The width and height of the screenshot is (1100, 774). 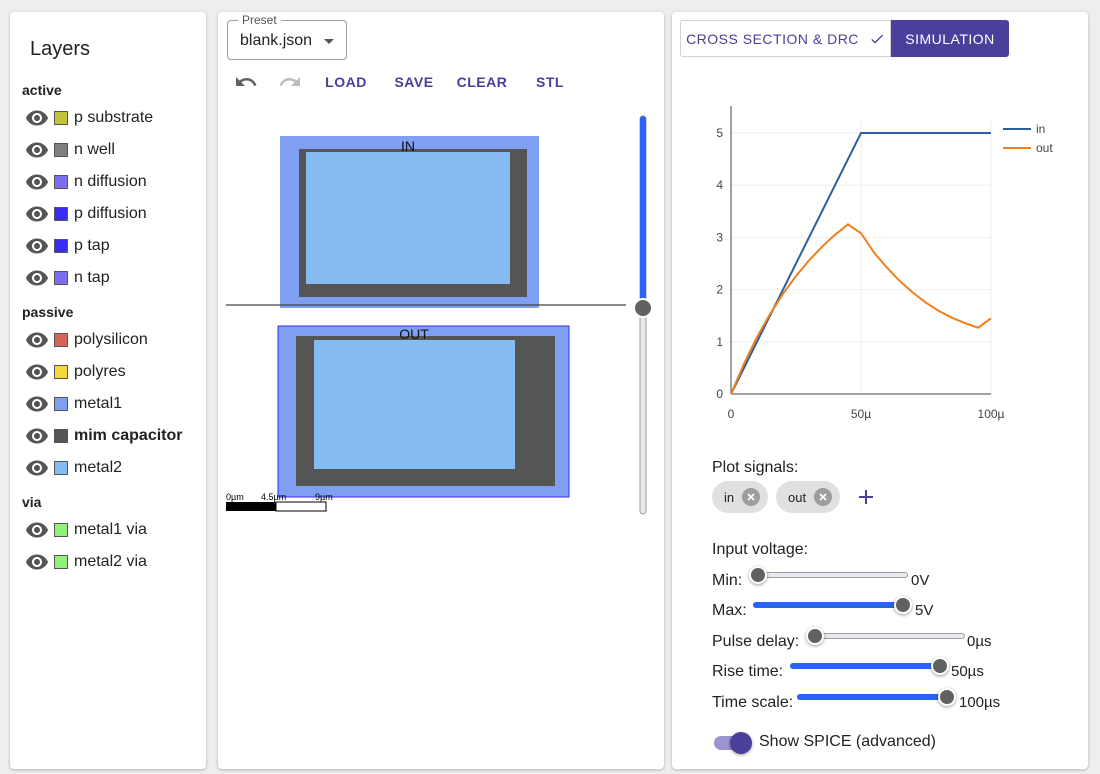 I want to click on rise-time-slider, so click(x=869, y=666).